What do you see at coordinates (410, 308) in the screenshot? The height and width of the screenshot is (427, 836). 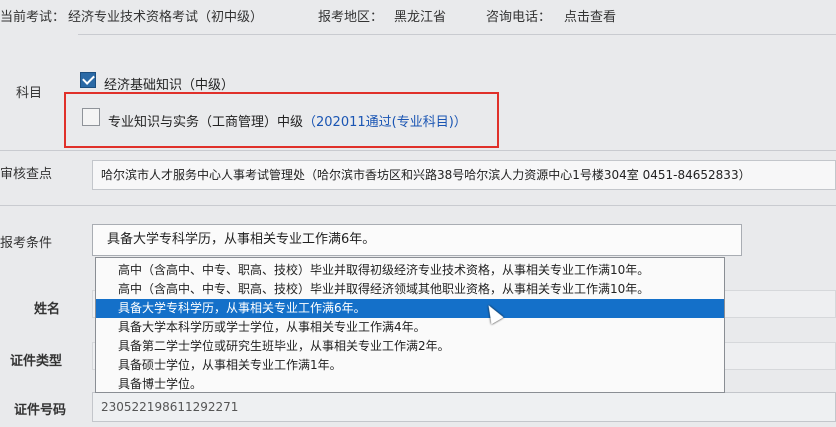 I see `condition-option-3: 具备大学专科学历，从事相关专业工作满6年。` at bounding box center [410, 308].